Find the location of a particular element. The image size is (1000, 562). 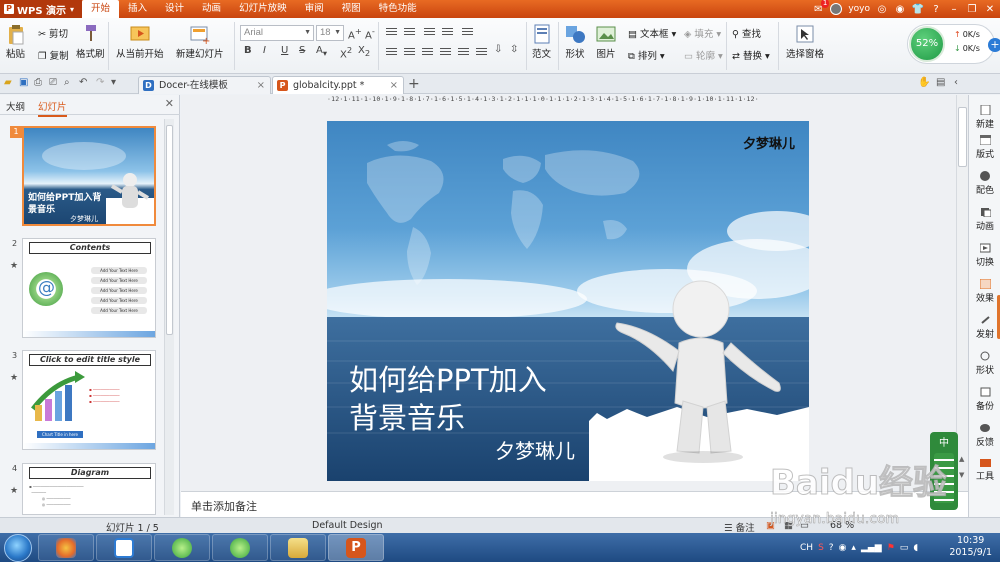

hand-tool-icon: ✋ is located at coordinates (924, 83).